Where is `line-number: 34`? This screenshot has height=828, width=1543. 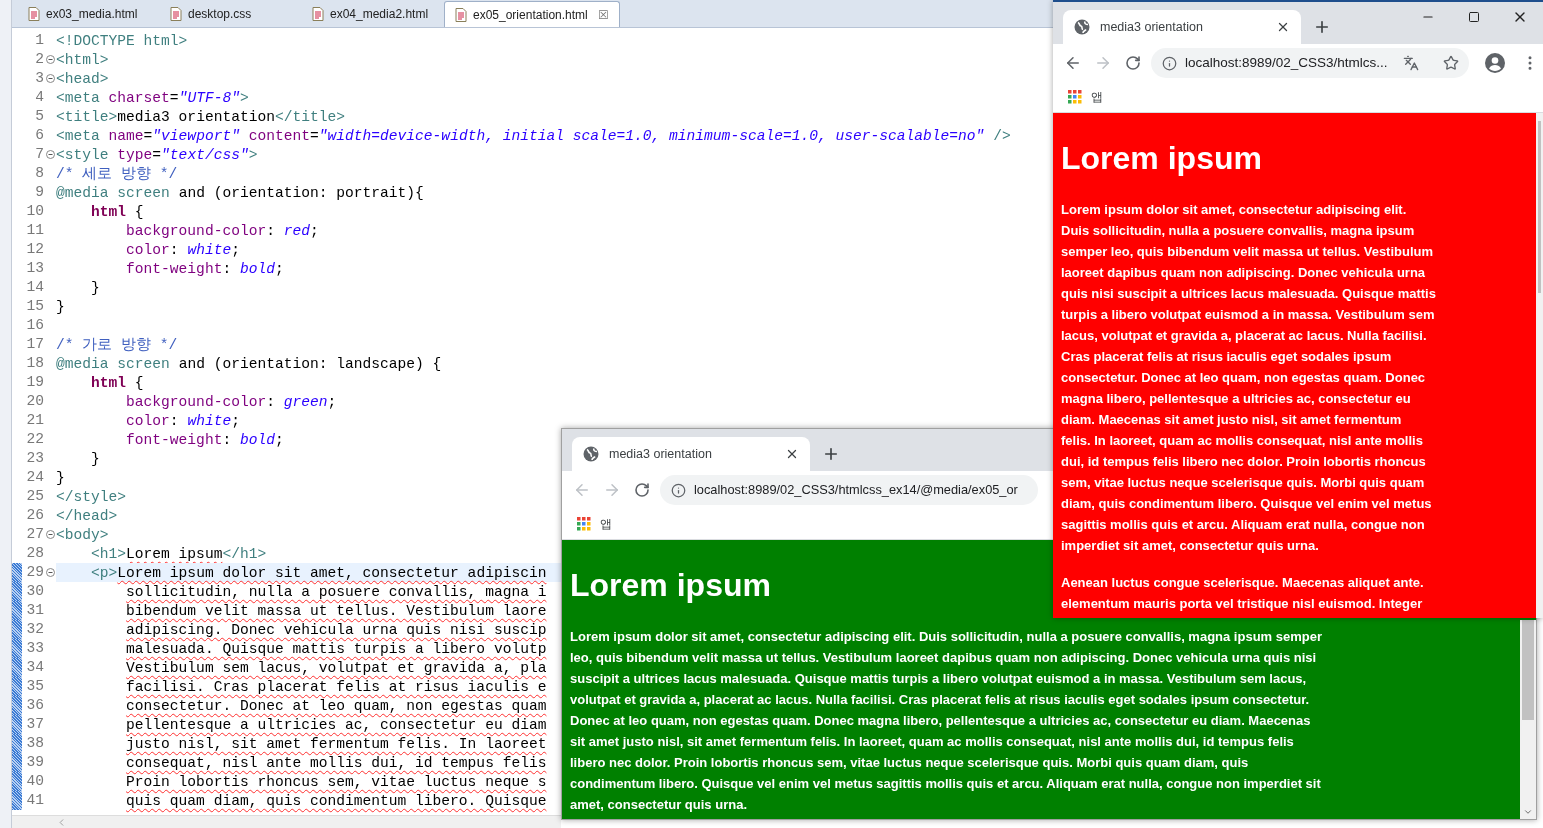 line-number: 34 is located at coordinates (34, 667).